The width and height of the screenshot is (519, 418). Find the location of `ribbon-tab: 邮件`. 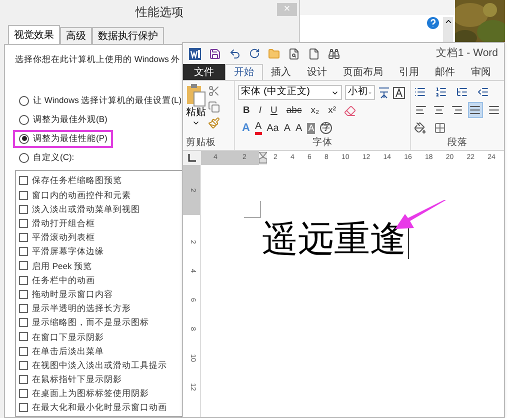

ribbon-tab: 邮件 is located at coordinates (445, 72).